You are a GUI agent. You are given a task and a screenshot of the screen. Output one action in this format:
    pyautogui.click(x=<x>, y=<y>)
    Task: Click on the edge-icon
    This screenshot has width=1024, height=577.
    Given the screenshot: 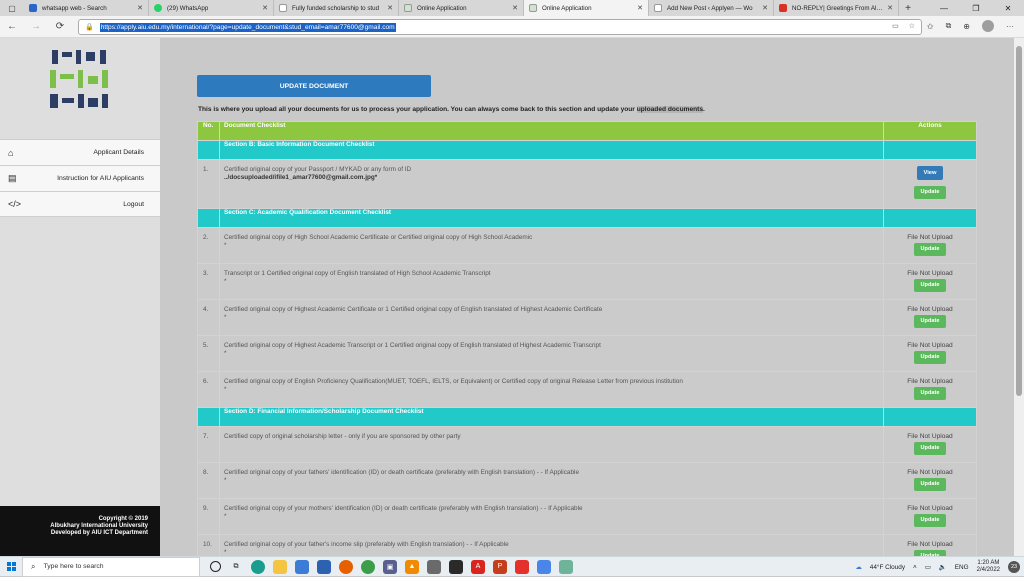 What is the action you would take?
    pyautogui.click(x=258, y=566)
    